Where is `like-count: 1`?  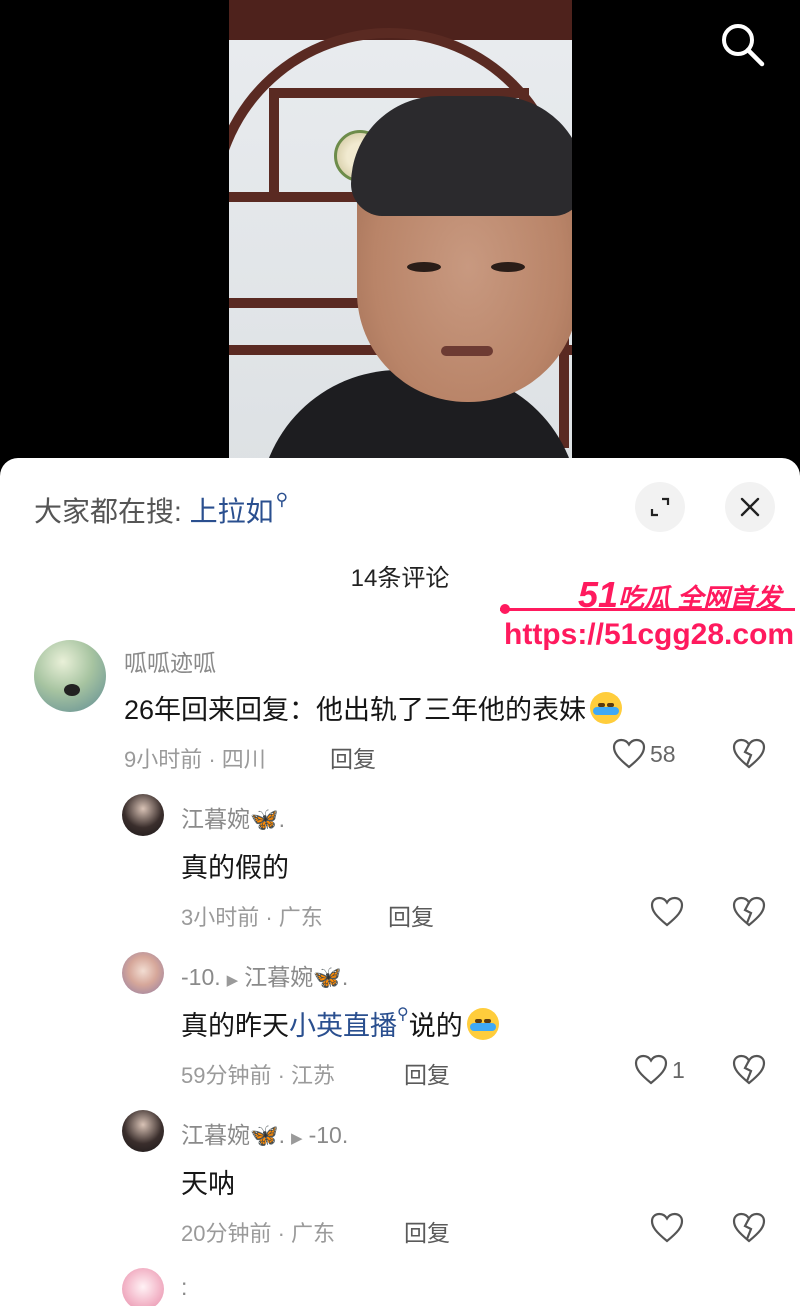
like-count: 1 is located at coordinates (678, 1069).